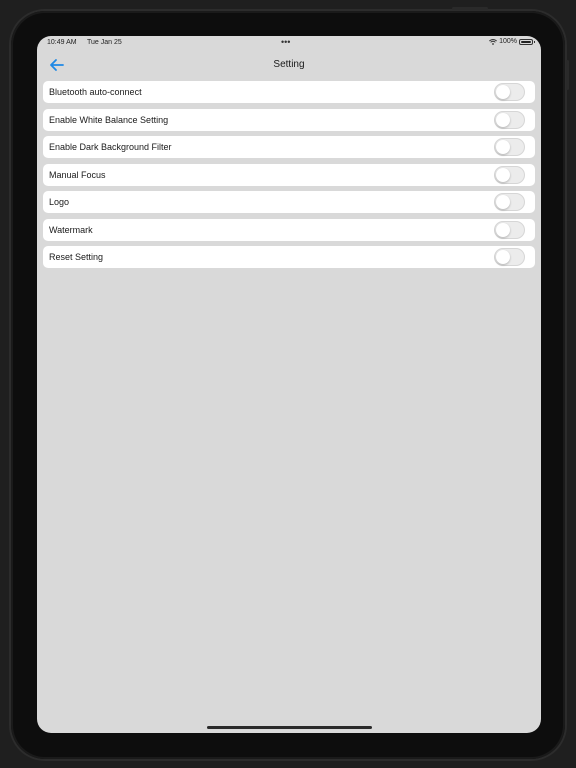 This screenshot has height=768, width=576. I want to click on status-bar: 10:49 AM Tue Jan 25 ••• 100%, so click(289, 43).